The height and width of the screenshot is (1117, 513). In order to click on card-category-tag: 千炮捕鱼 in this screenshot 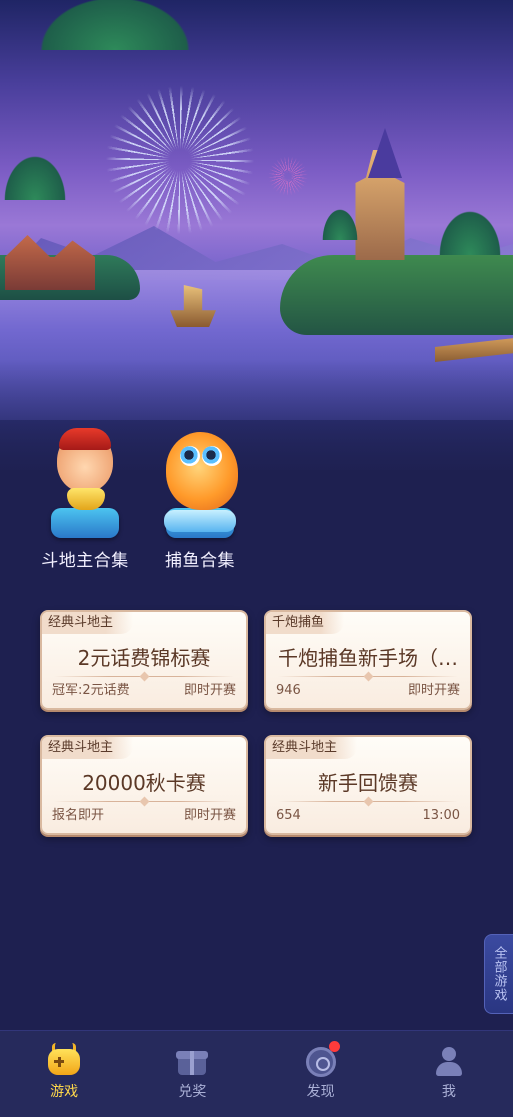, I will do `click(305, 623)`.